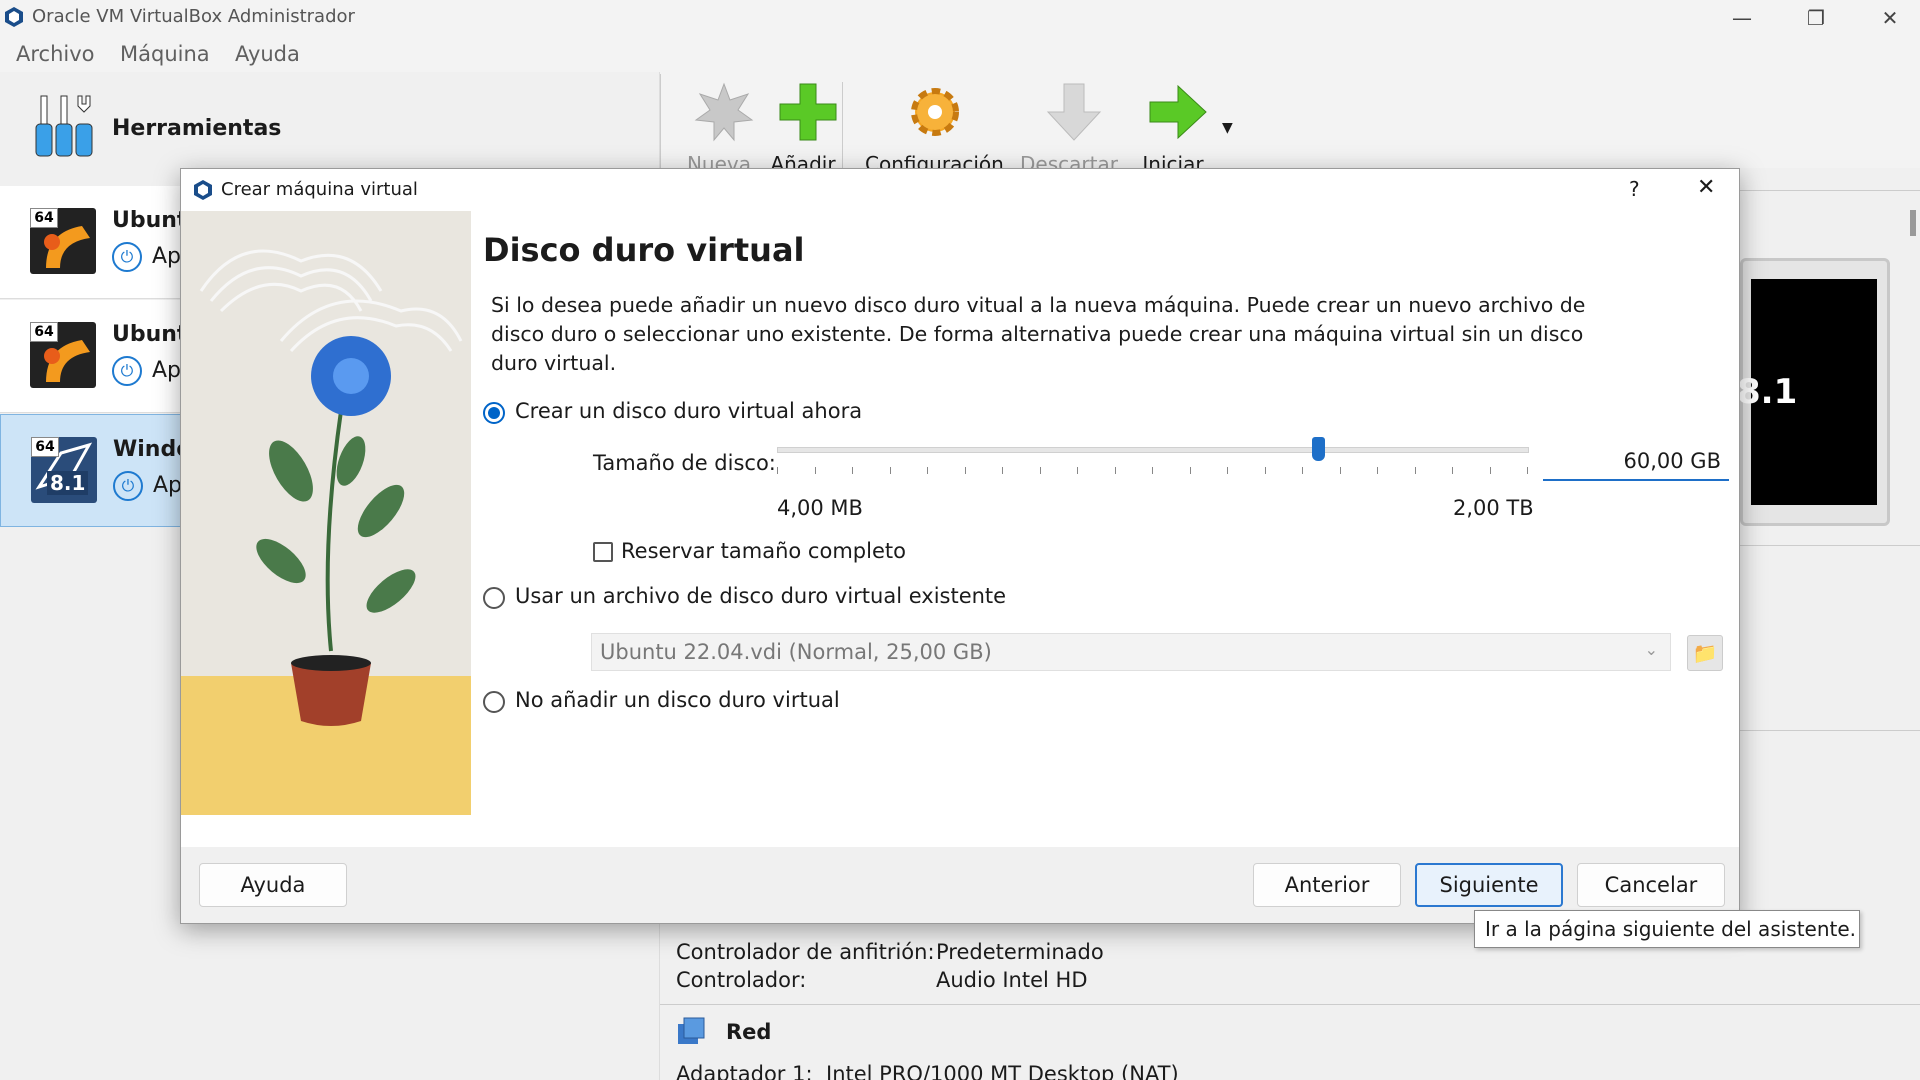 This screenshot has height=1080, width=1920. Describe the element at coordinates (1742, 18) in the screenshot. I see `minimize-button: —` at that location.